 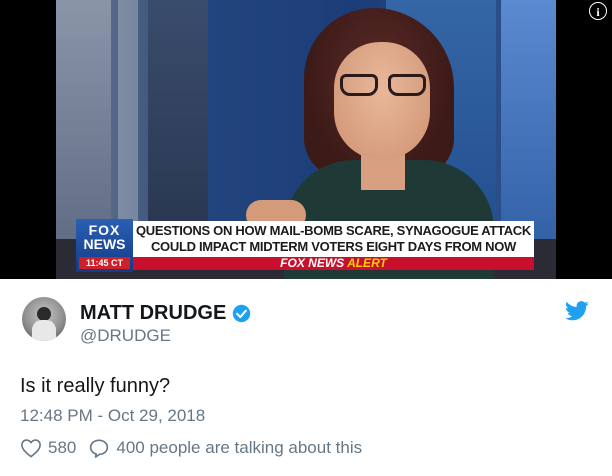 I want to click on verified-badge-icon, so click(x=242, y=313).